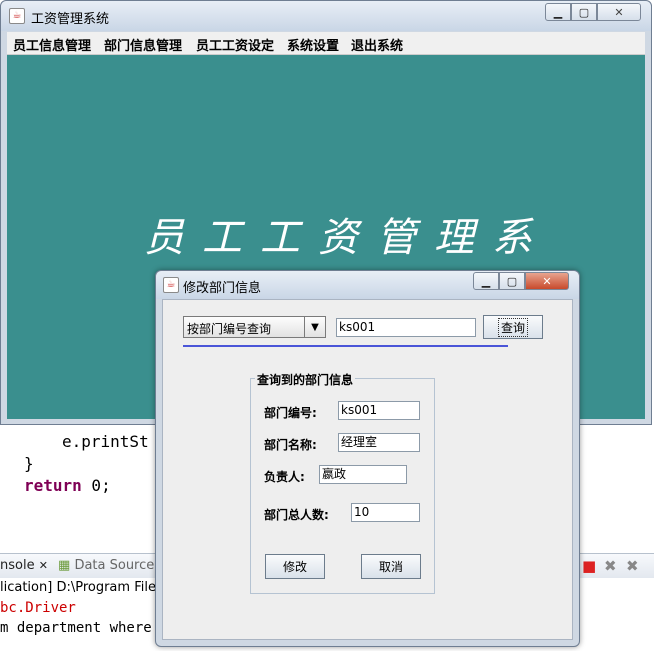  What do you see at coordinates (114, 565) in the screenshot?
I see `tab-data-source-label: Data Source` at bounding box center [114, 565].